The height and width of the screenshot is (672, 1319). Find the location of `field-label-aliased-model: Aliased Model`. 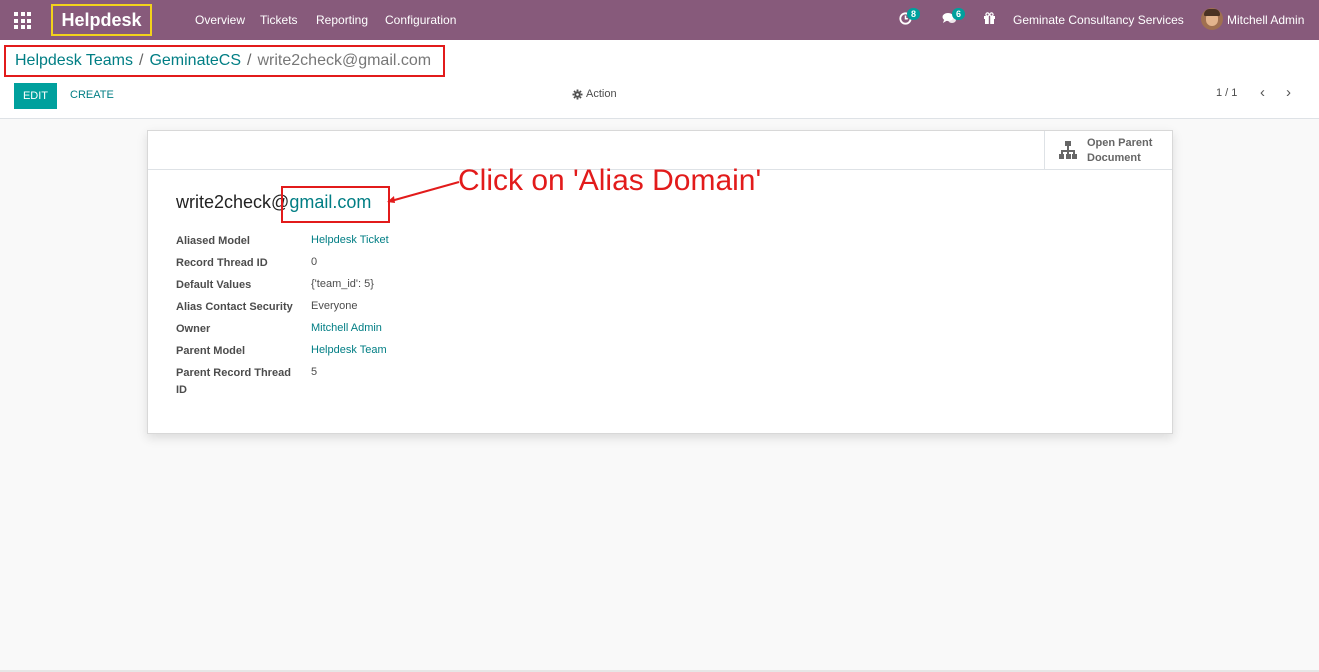

field-label-aliased-model: Aliased Model is located at coordinates (213, 241).